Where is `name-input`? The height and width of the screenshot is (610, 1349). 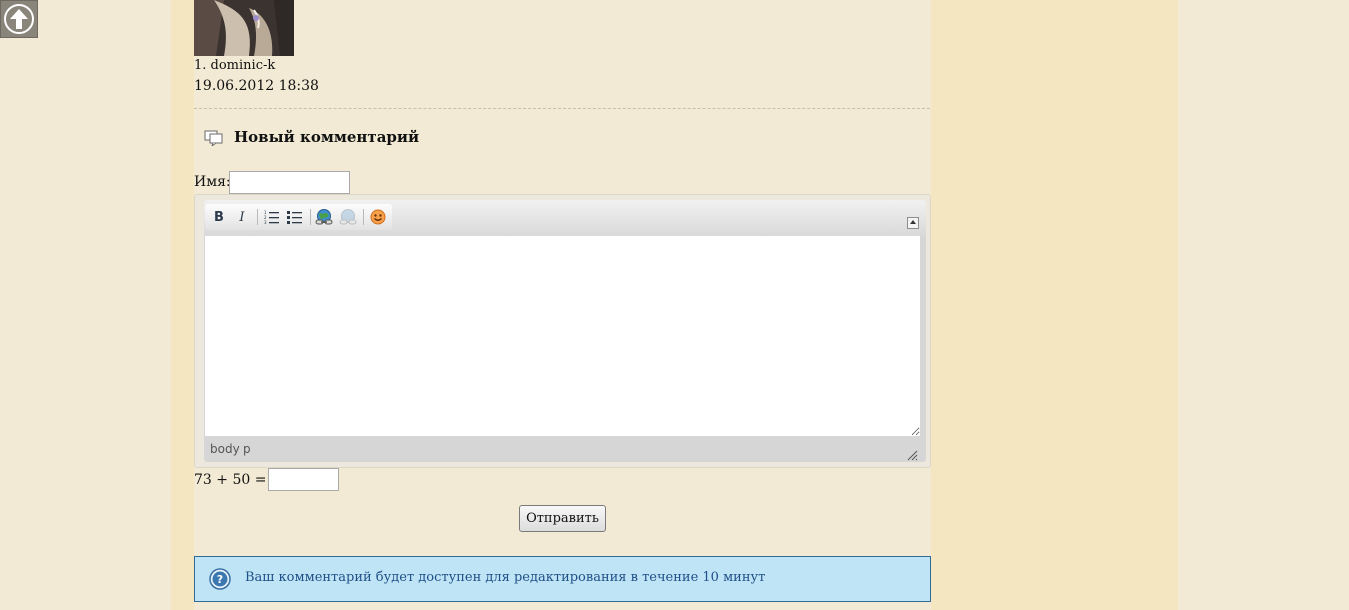
name-input is located at coordinates (289, 182).